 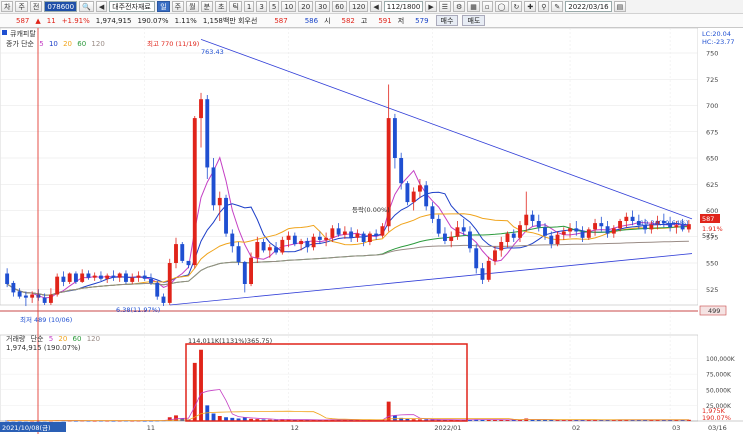 I want to click on next-icon: ▶, so click(x=431, y=6).